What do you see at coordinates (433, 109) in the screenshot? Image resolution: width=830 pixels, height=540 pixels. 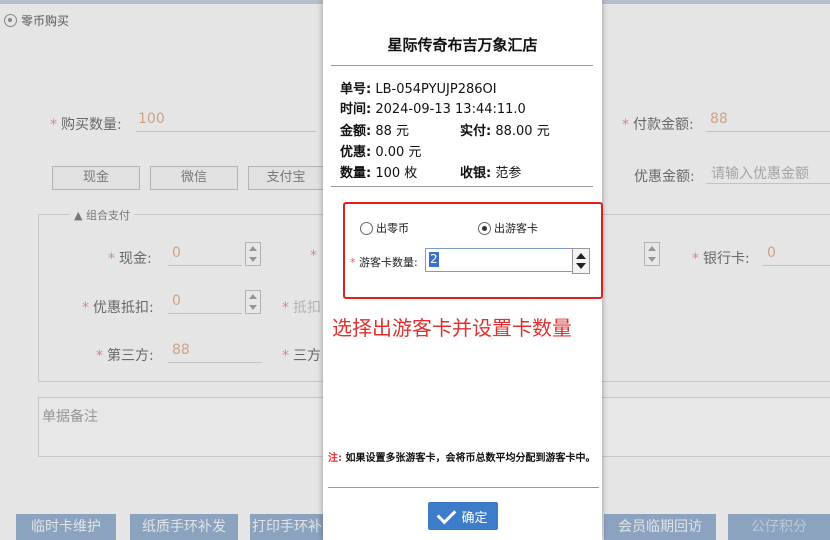 I see `order-time: 时间: 2024-09-13 13:44:11.0` at bounding box center [433, 109].